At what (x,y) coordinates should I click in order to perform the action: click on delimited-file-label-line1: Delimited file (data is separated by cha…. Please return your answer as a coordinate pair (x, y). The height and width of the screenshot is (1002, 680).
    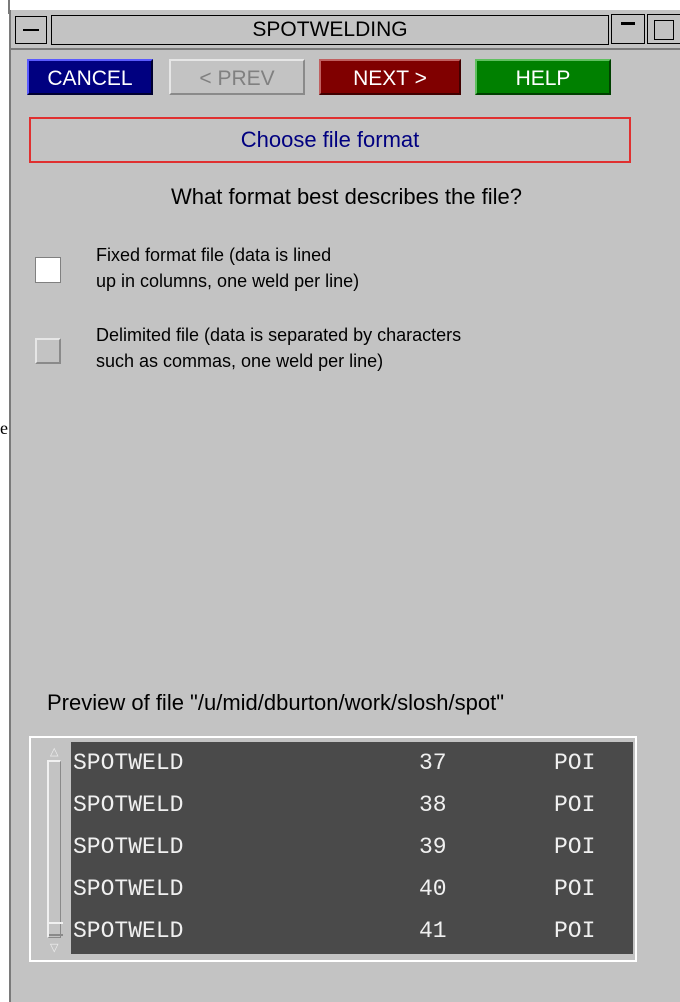
    Looking at the image, I should click on (279, 335).